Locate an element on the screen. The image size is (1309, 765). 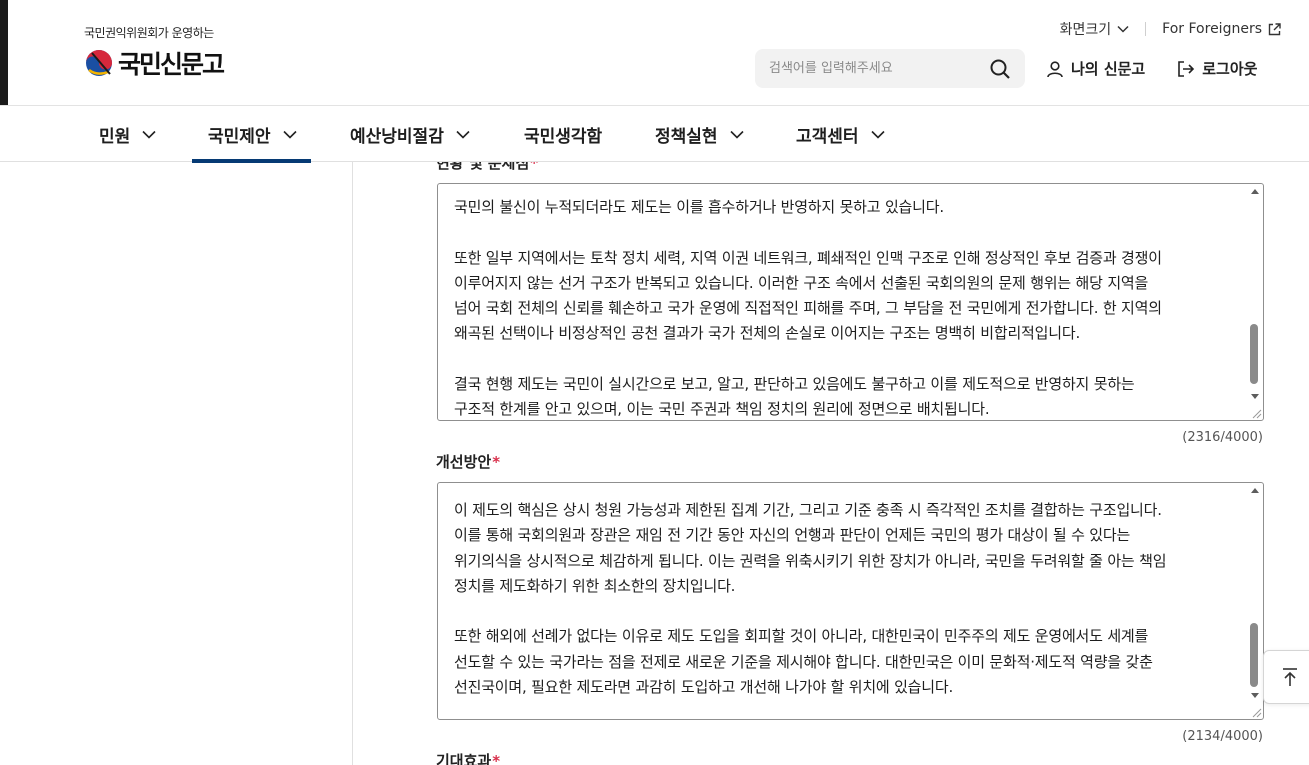
search-input is located at coordinates (879, 68).